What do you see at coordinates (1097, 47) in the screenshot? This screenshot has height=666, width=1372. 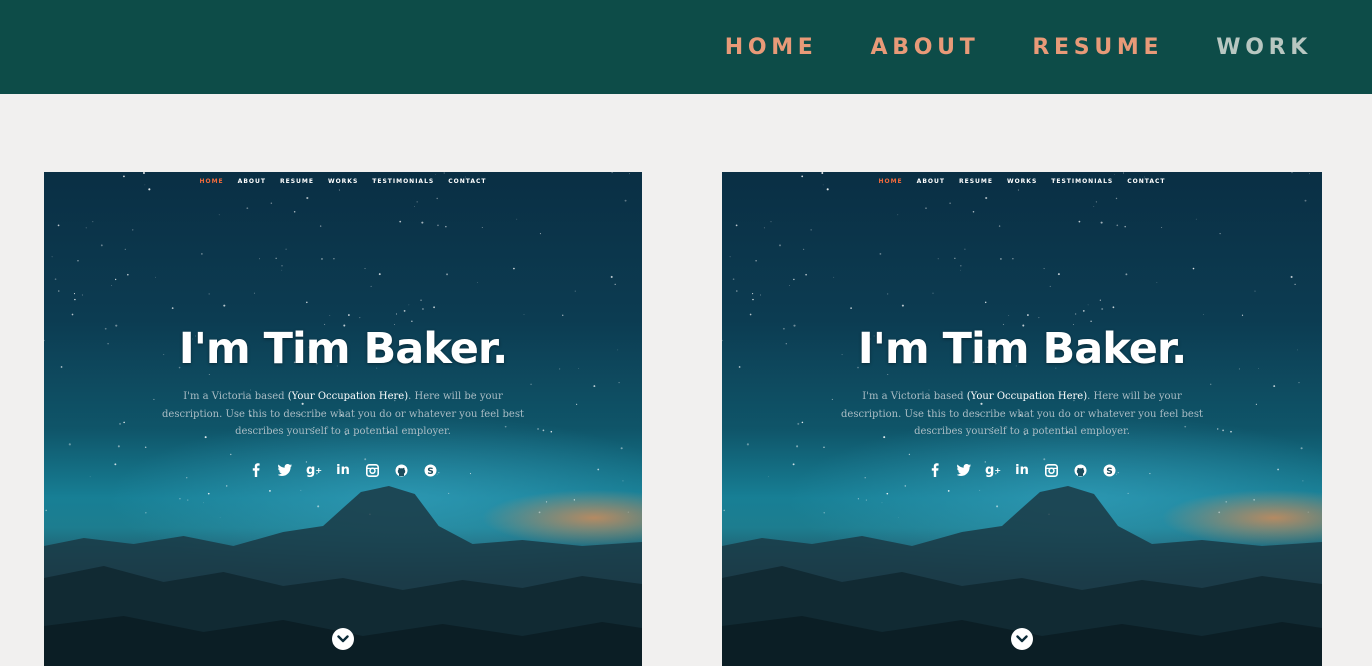 I see `nav-resume-link: RESUME` at bounding box center [1097, 47].